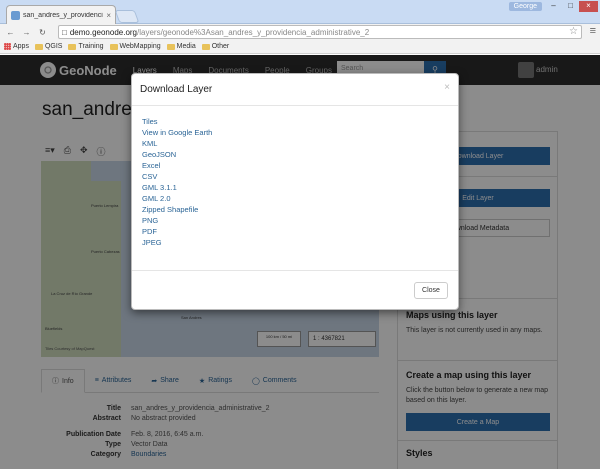 This screenshot has height=469, width=600. What do you see at coordinates (103, 32) in the screenshot?
I see `url-host: demo.geonode.org` at bounding box center [103, 32].